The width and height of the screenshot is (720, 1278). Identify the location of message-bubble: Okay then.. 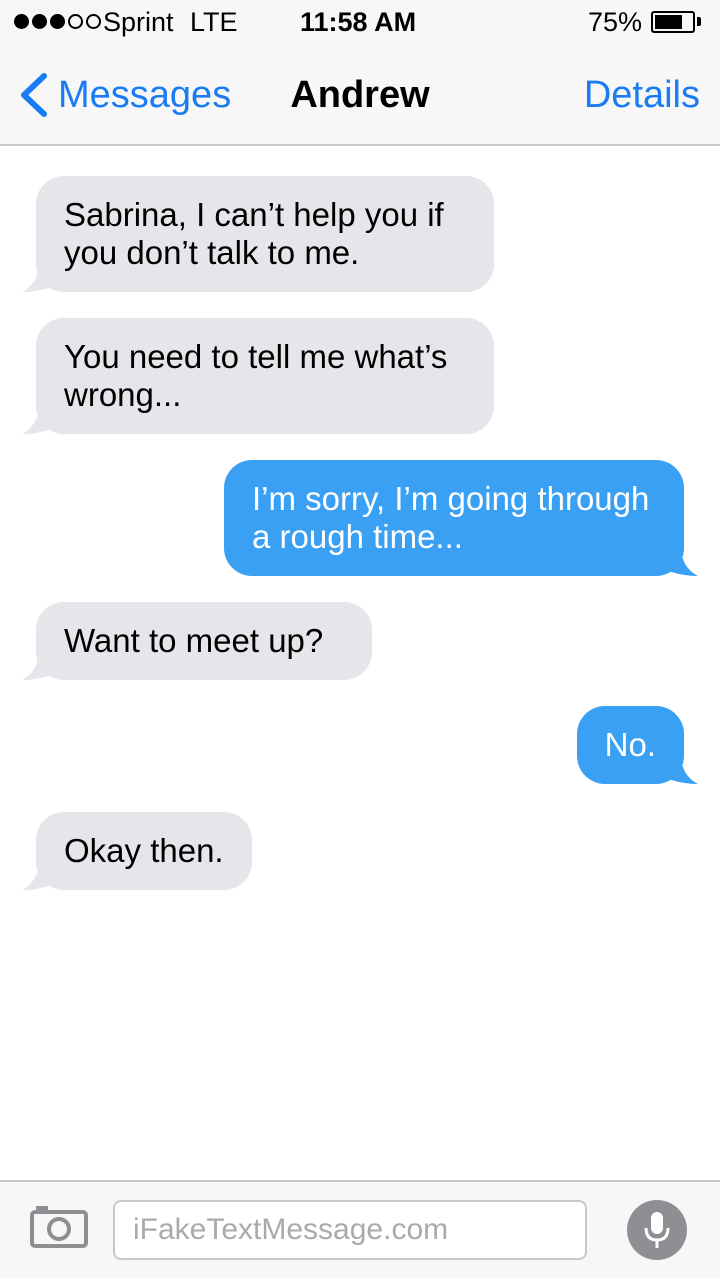
(137, 851).